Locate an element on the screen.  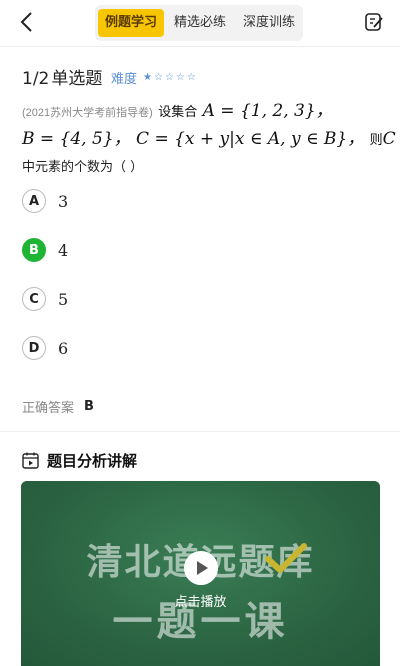
chevron-left-icon is located at coordinates (28, 22).